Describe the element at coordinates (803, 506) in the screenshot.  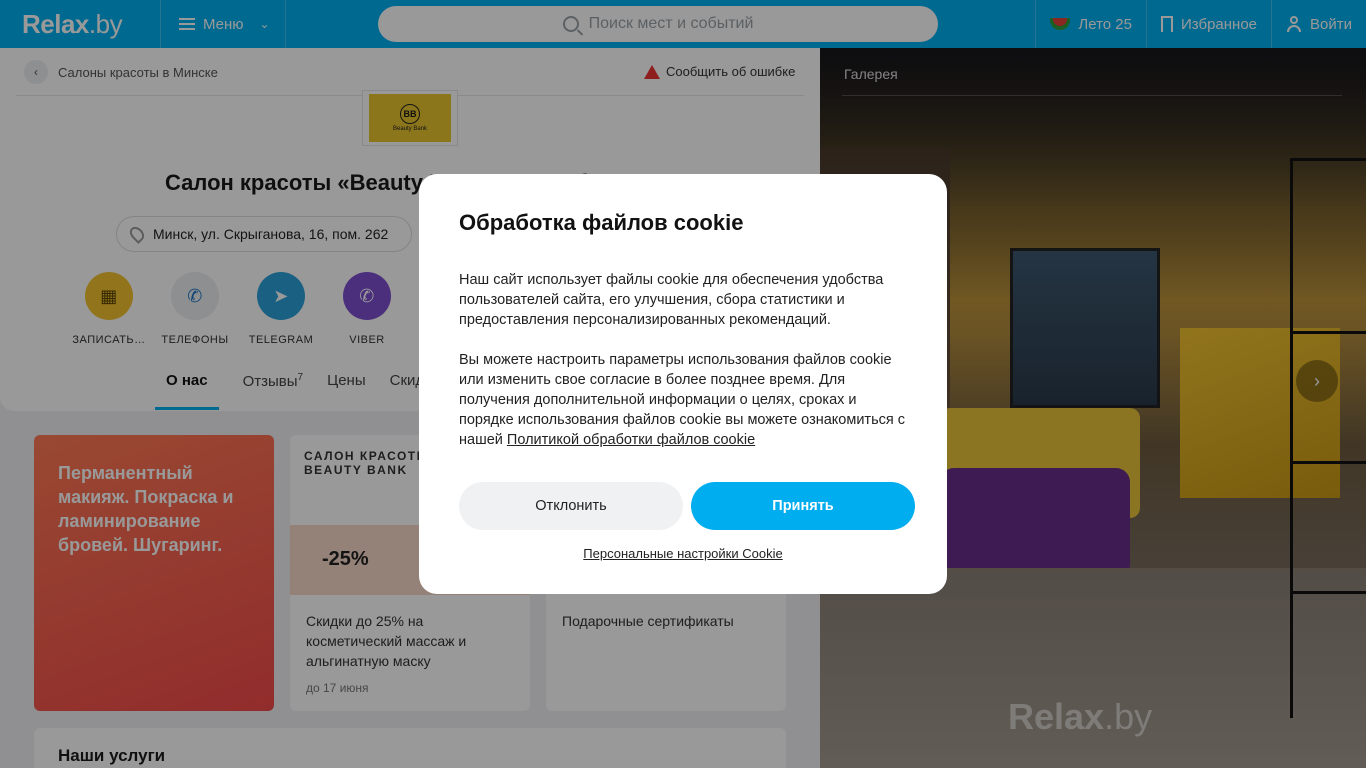
I see `accept-button: Принять` at that location.